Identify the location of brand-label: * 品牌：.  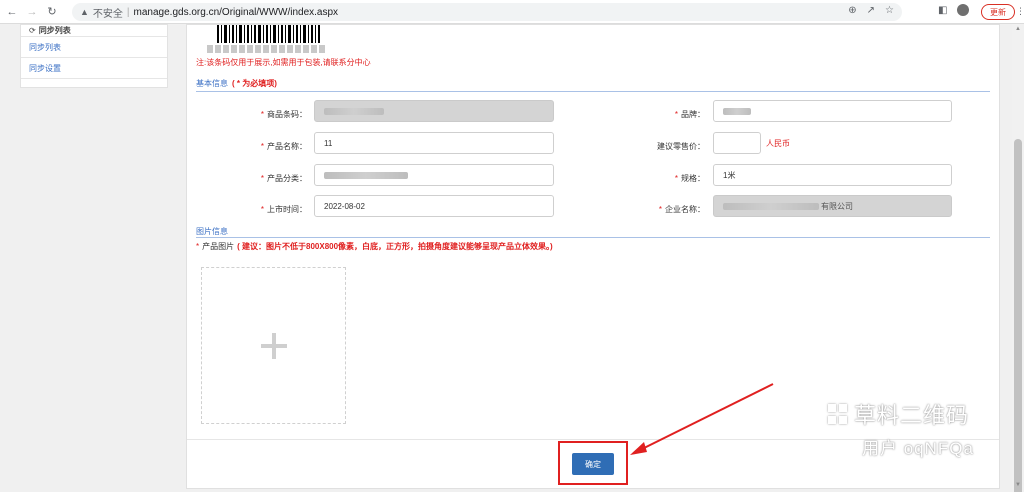
(689, 114).